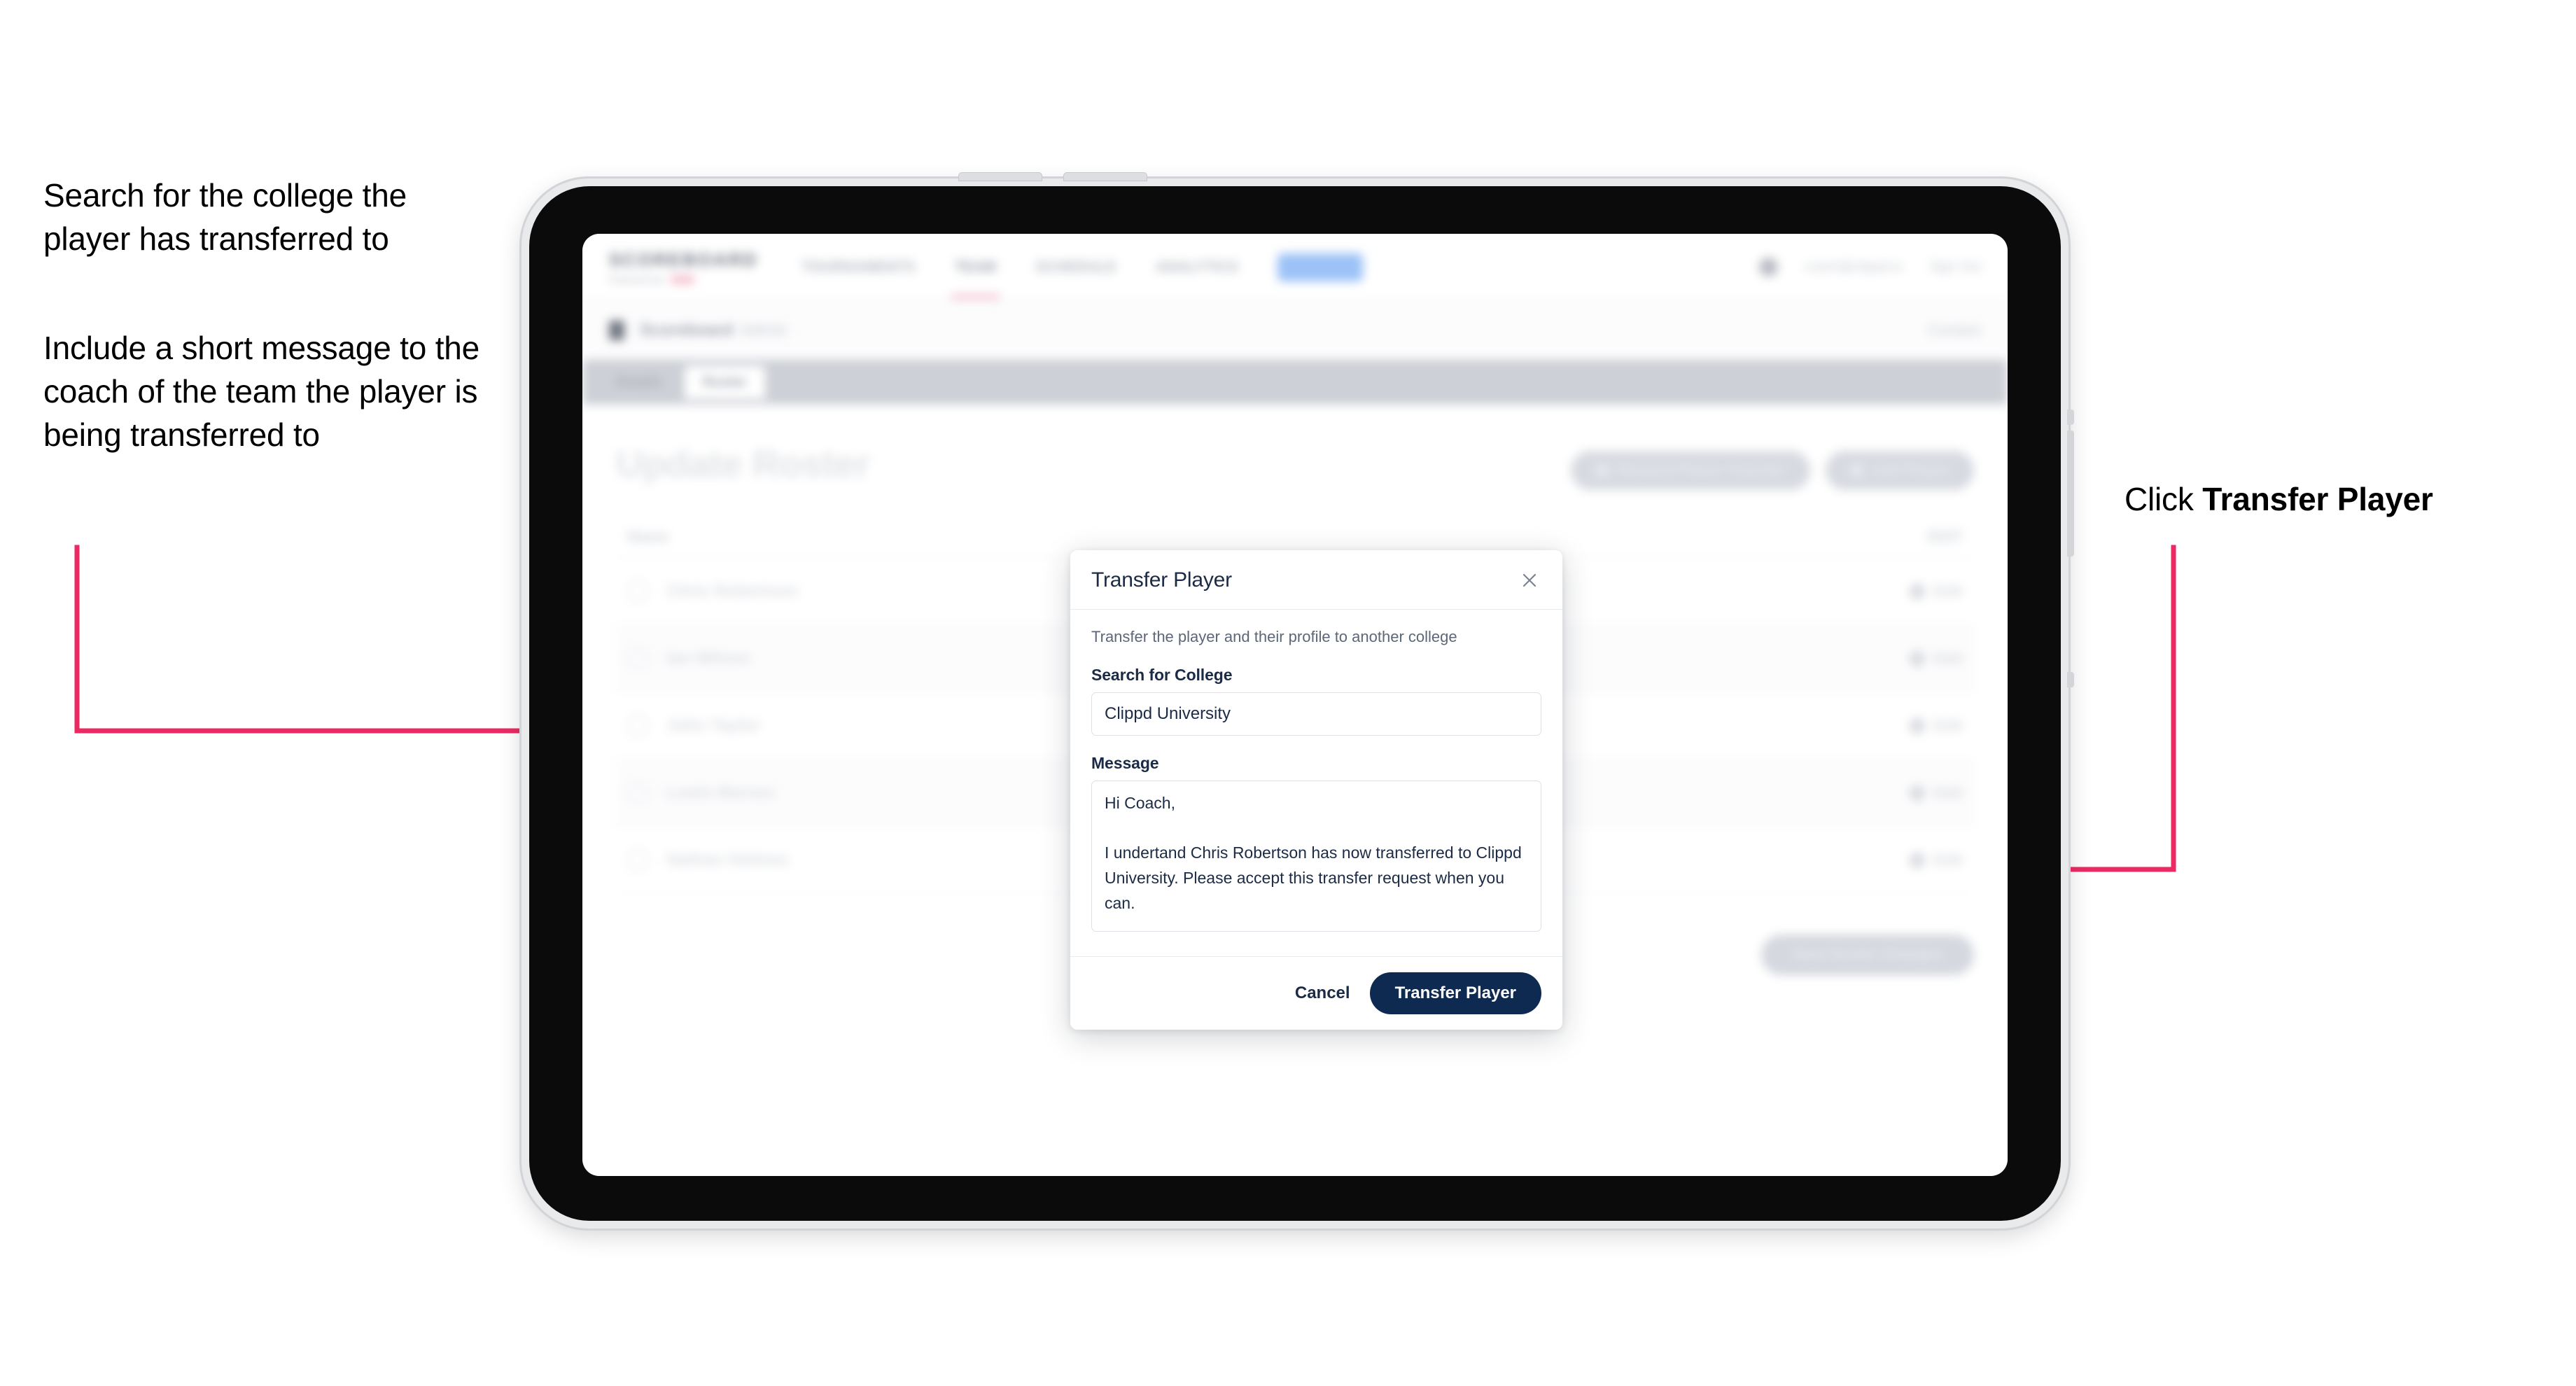 This screenshot has width=2576, height=1386. I want to click on player-name: John Taylor, so click(713, 725).